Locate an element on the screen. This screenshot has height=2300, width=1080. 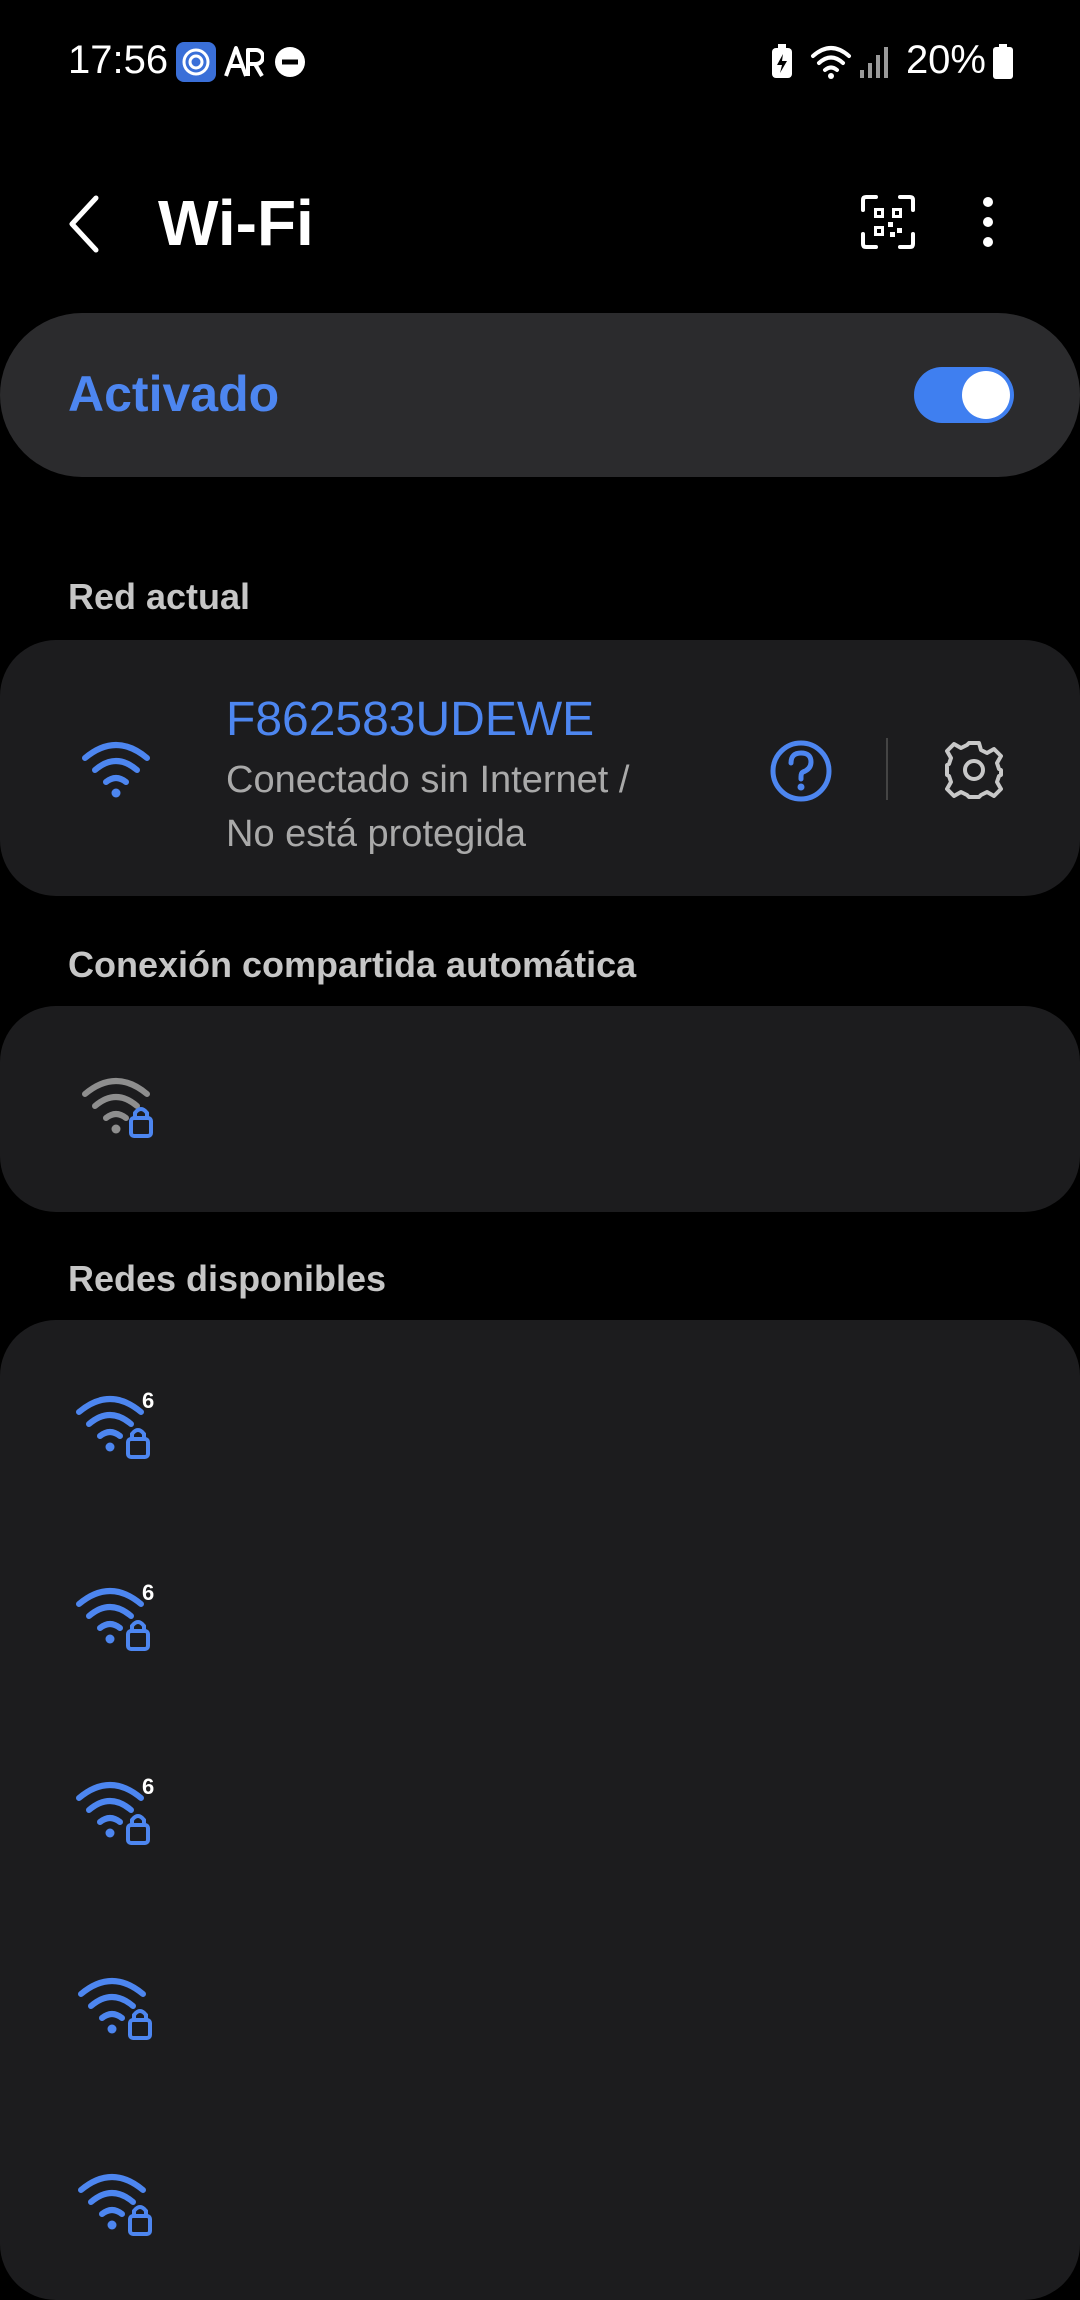
vertical-divider is located at coordinates (887, 769).